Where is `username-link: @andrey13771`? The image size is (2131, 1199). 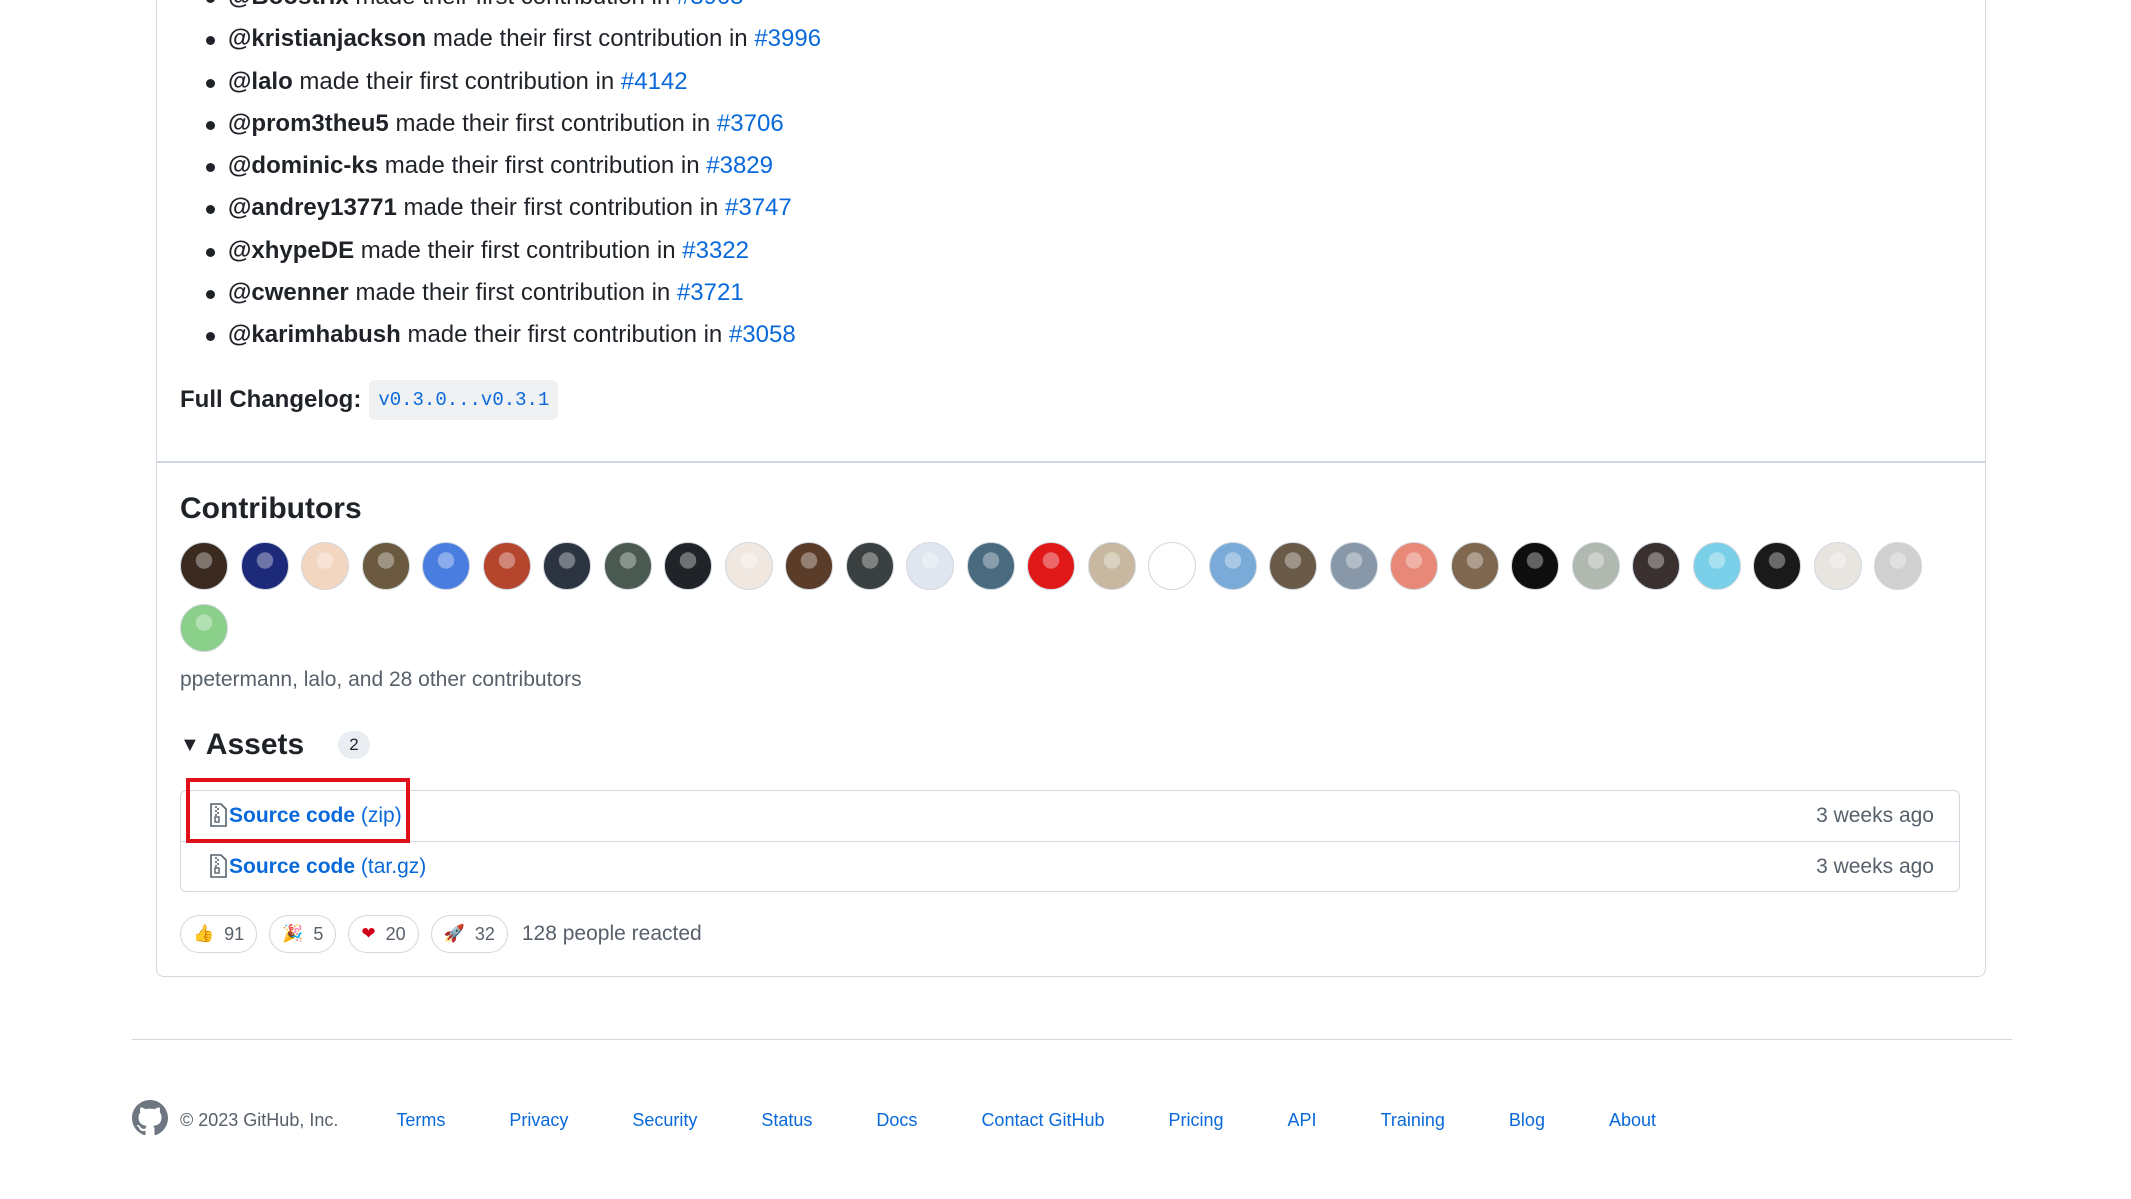 username-link: @andrey13771 is located at coordinates (312, 207).